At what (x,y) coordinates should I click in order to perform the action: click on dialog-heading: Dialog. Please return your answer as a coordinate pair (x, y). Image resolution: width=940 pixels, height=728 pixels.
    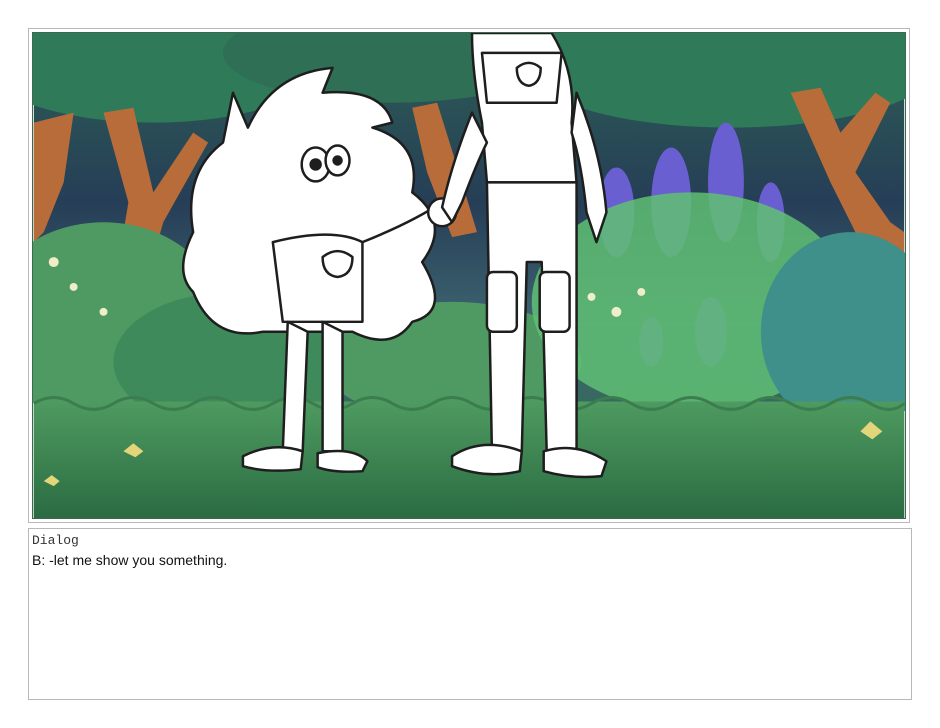
    Looking at the image, I should click on (55, 540).